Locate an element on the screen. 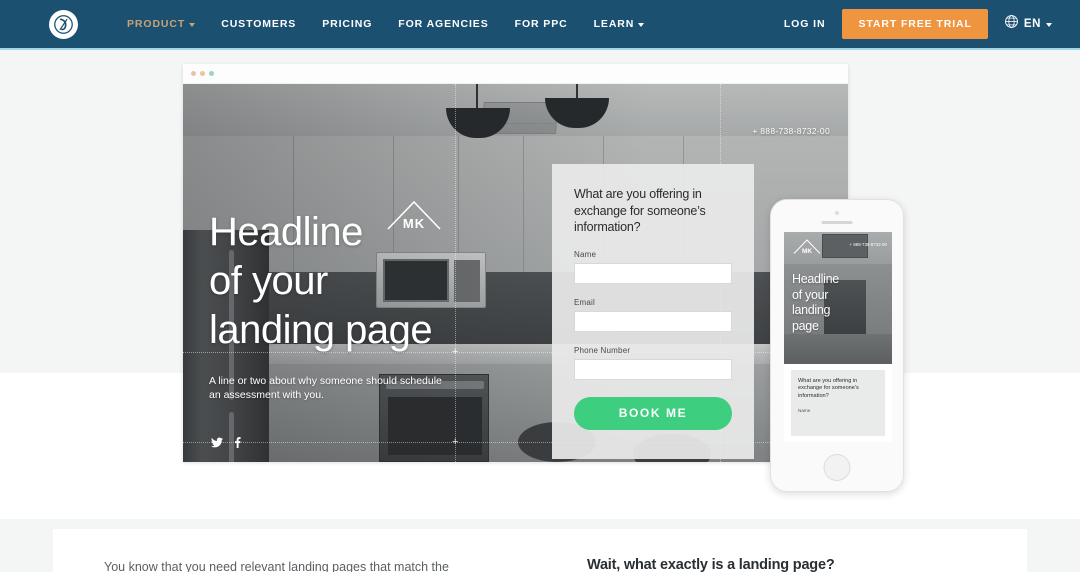 The width and height of the screenshot is (1080, 572). nav-item-learn-label: LEARN is located at coordinates (614, 24).